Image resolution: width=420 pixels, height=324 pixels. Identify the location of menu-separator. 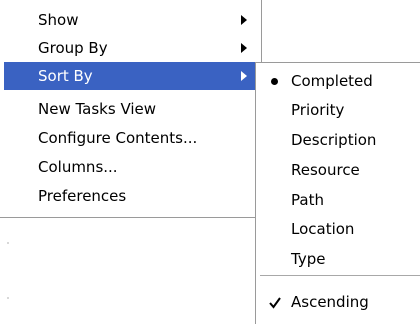
(340, 276).